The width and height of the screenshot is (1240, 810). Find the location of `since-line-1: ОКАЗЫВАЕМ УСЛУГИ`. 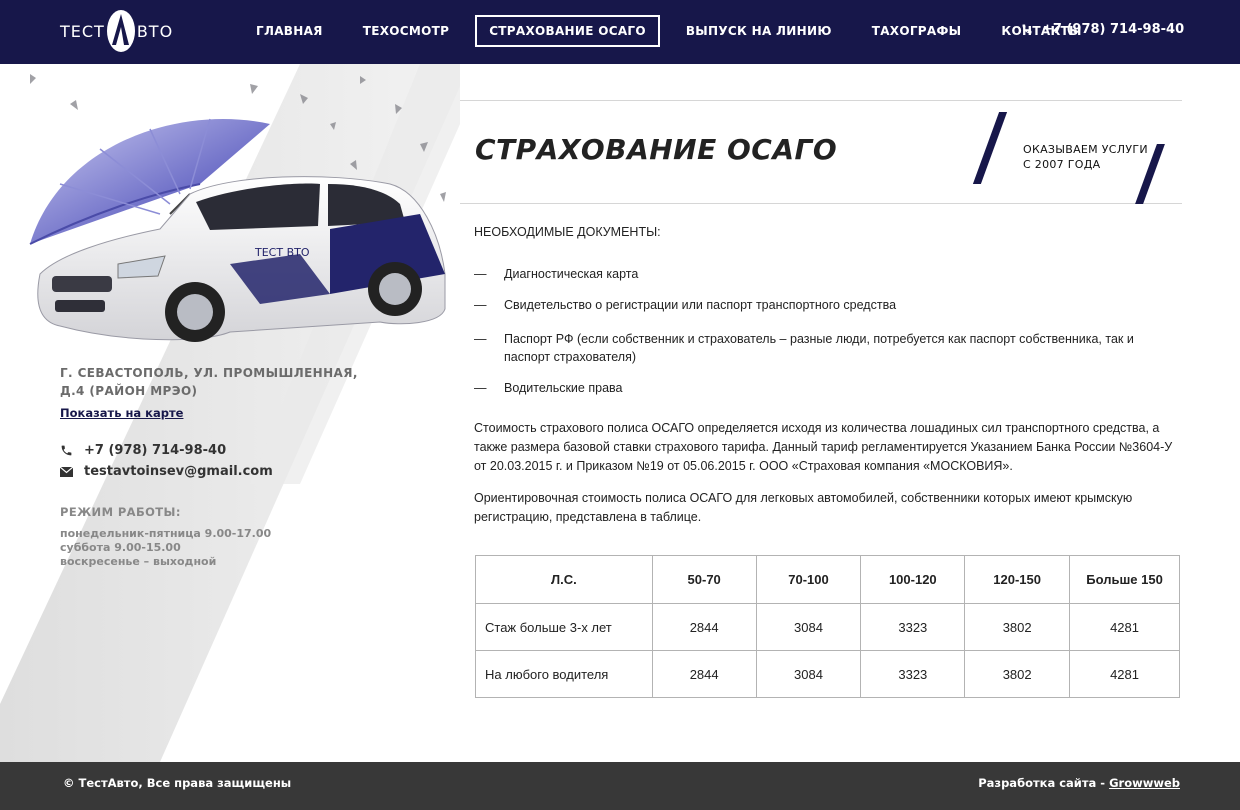

since-line-1: ОКАЗЫВАЕМ УСЛУГИ is located at coordinates (1085, 149).